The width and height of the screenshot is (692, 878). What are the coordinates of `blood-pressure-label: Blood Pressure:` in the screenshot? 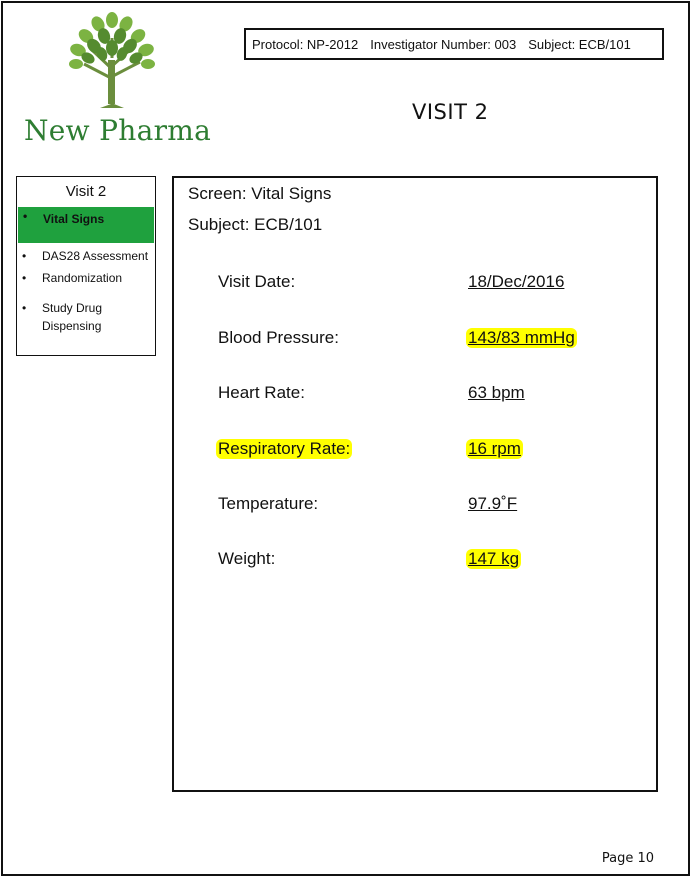 It's located at (278, 337).